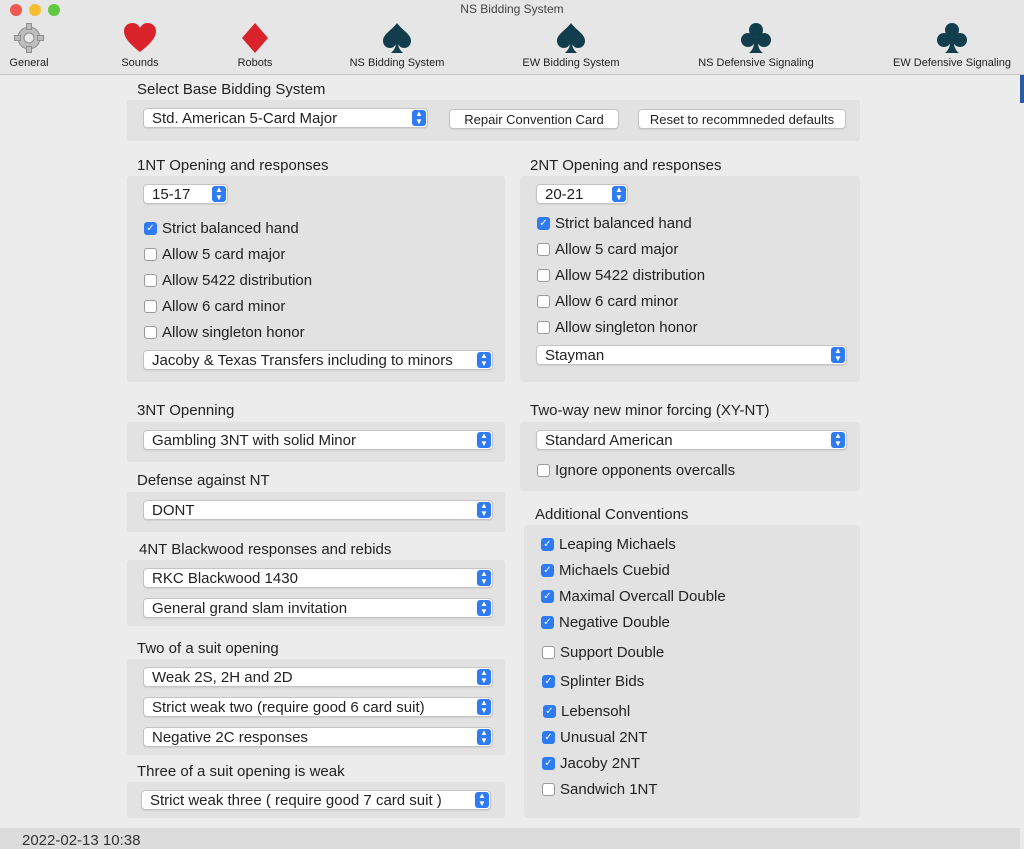 The height and width of the screenshot is (849, 1024). What do you see at coordinates (612, 514) in the screenshot?
I see `additional-title: Additional Conventions` at bounding box center [612, 514].